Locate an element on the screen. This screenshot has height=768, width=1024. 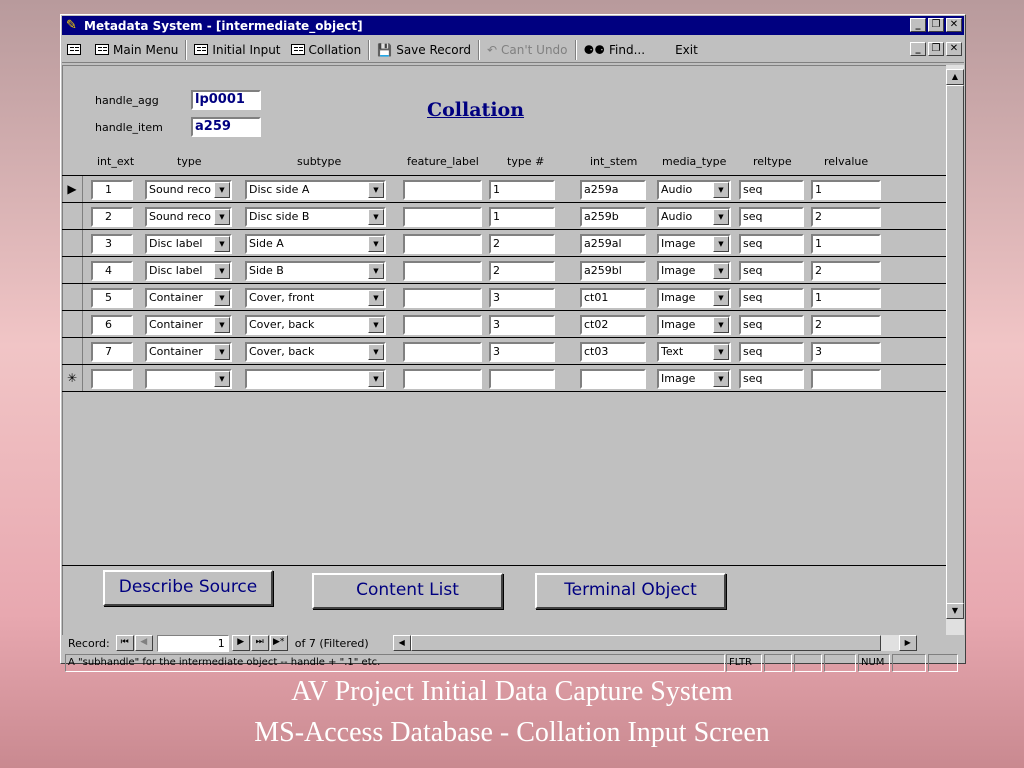
describe-source-button: Describe Source is located at coordinates (188, 588).